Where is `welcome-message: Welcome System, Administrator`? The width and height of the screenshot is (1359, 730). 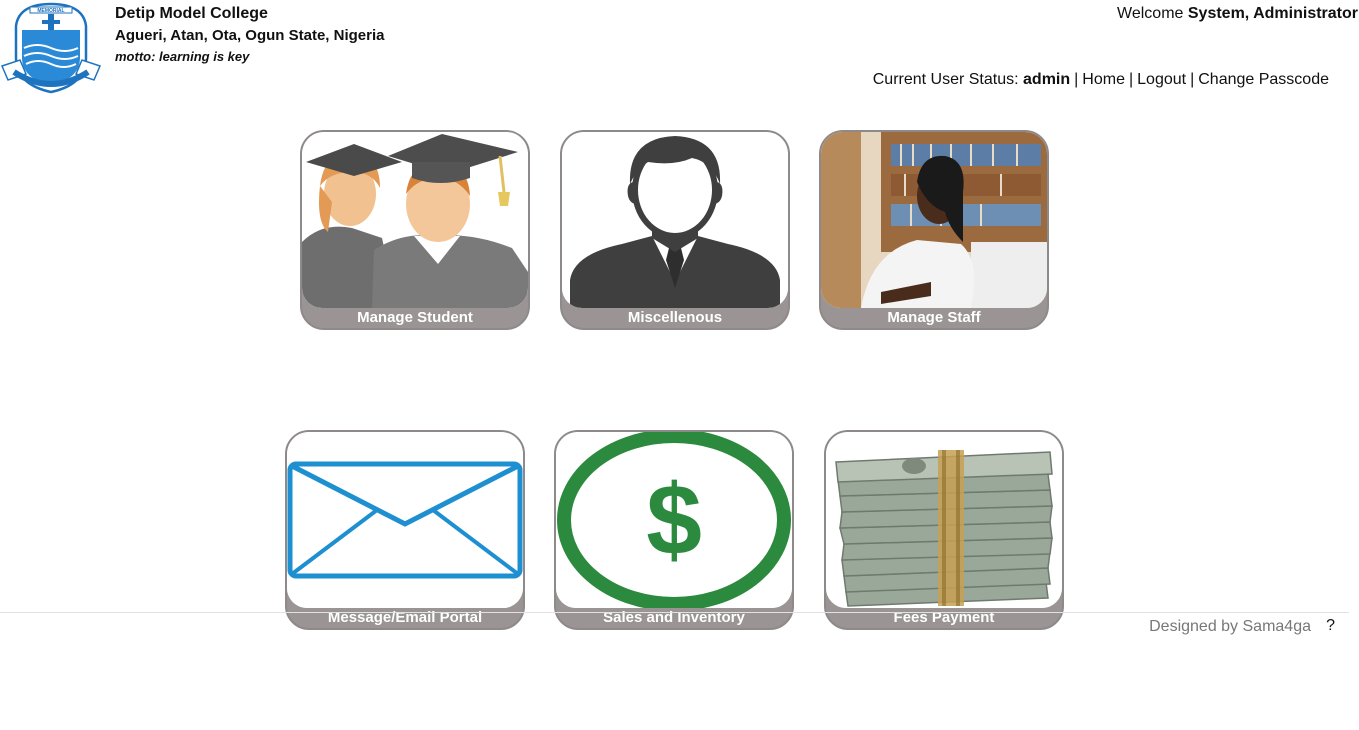
welcome-message: Welcome System, Administrator is located at coordinates (1237, 14).